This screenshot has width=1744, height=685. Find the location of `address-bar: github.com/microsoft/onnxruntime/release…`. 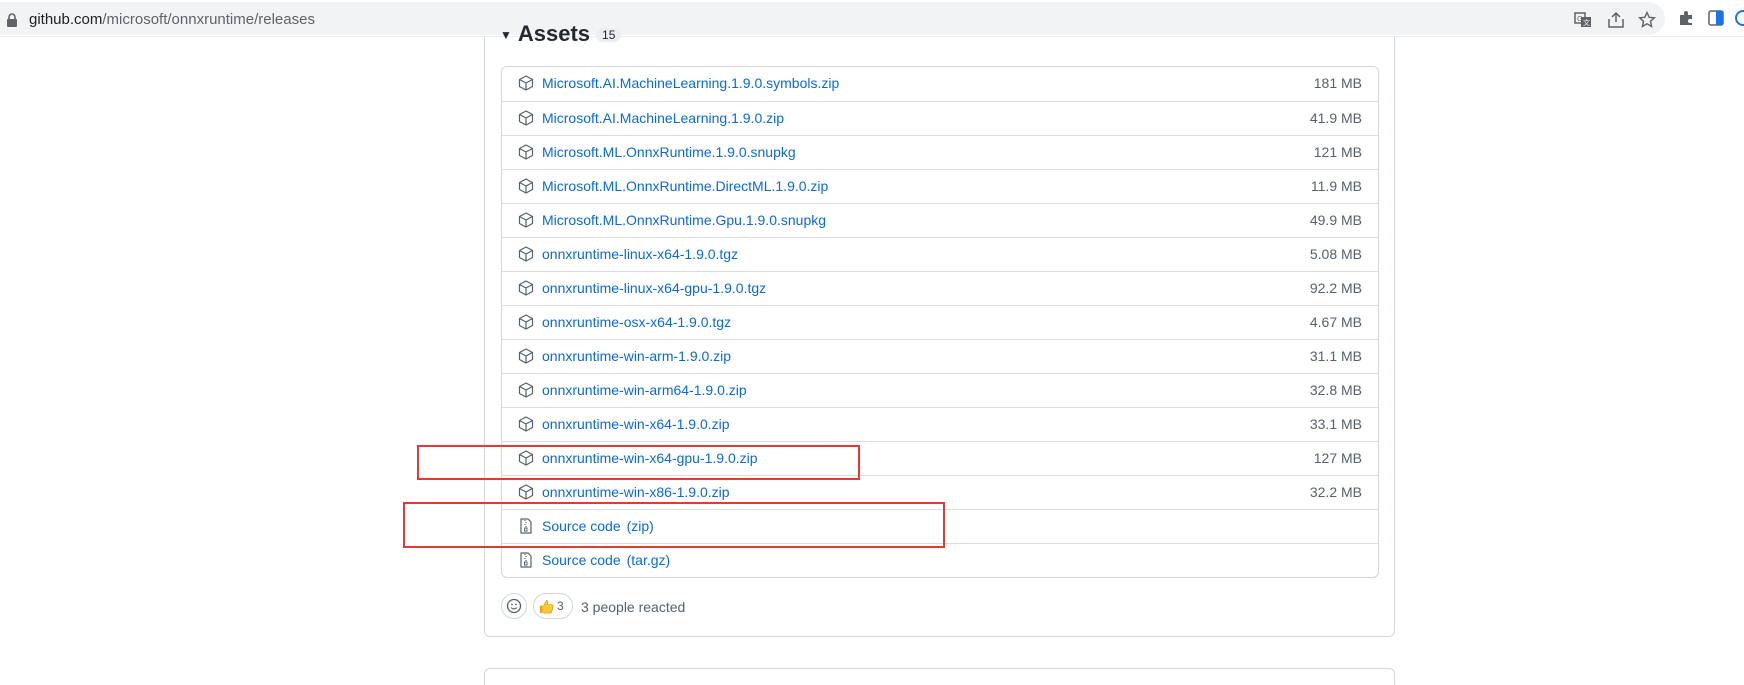

address-bar: github.com/microsoft/onnxruntime/release… is located at coordinates (832, 18).